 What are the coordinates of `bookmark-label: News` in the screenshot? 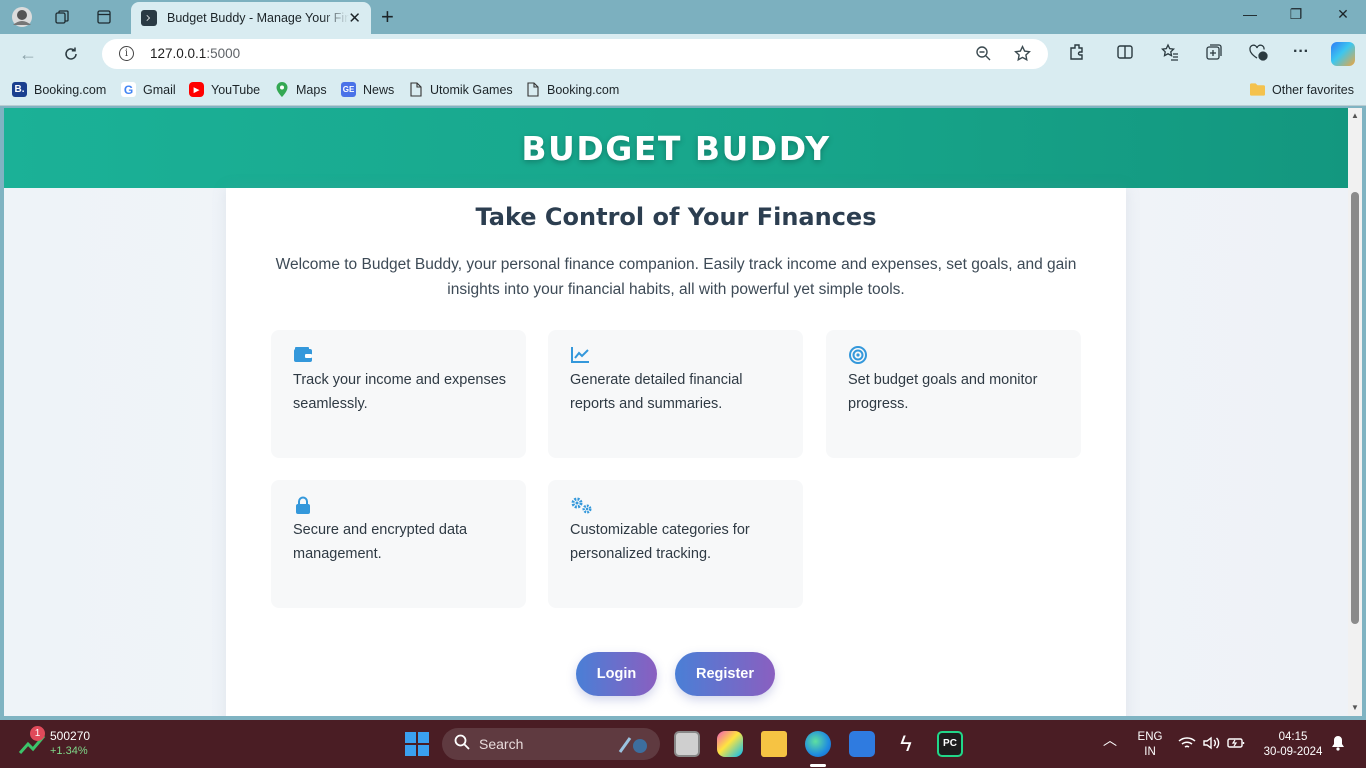 It's located at (379, 89).